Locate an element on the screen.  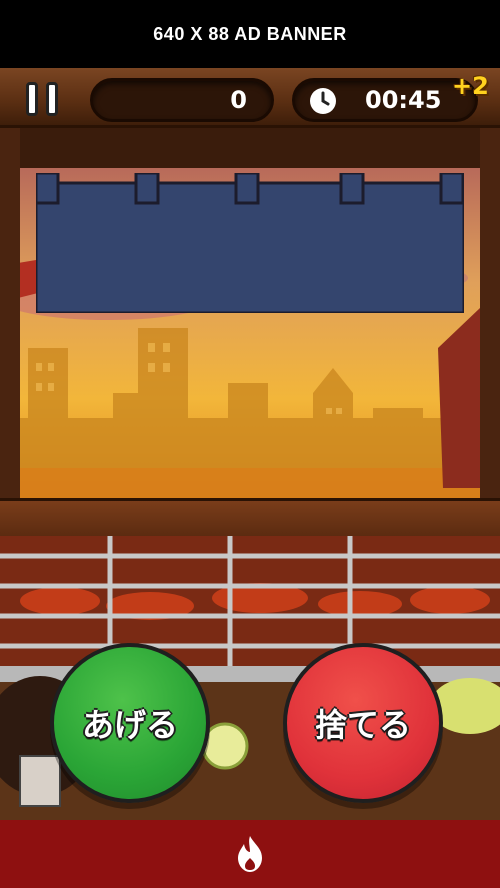
discard-button: 捨てる is located at coordinates (363, 723).